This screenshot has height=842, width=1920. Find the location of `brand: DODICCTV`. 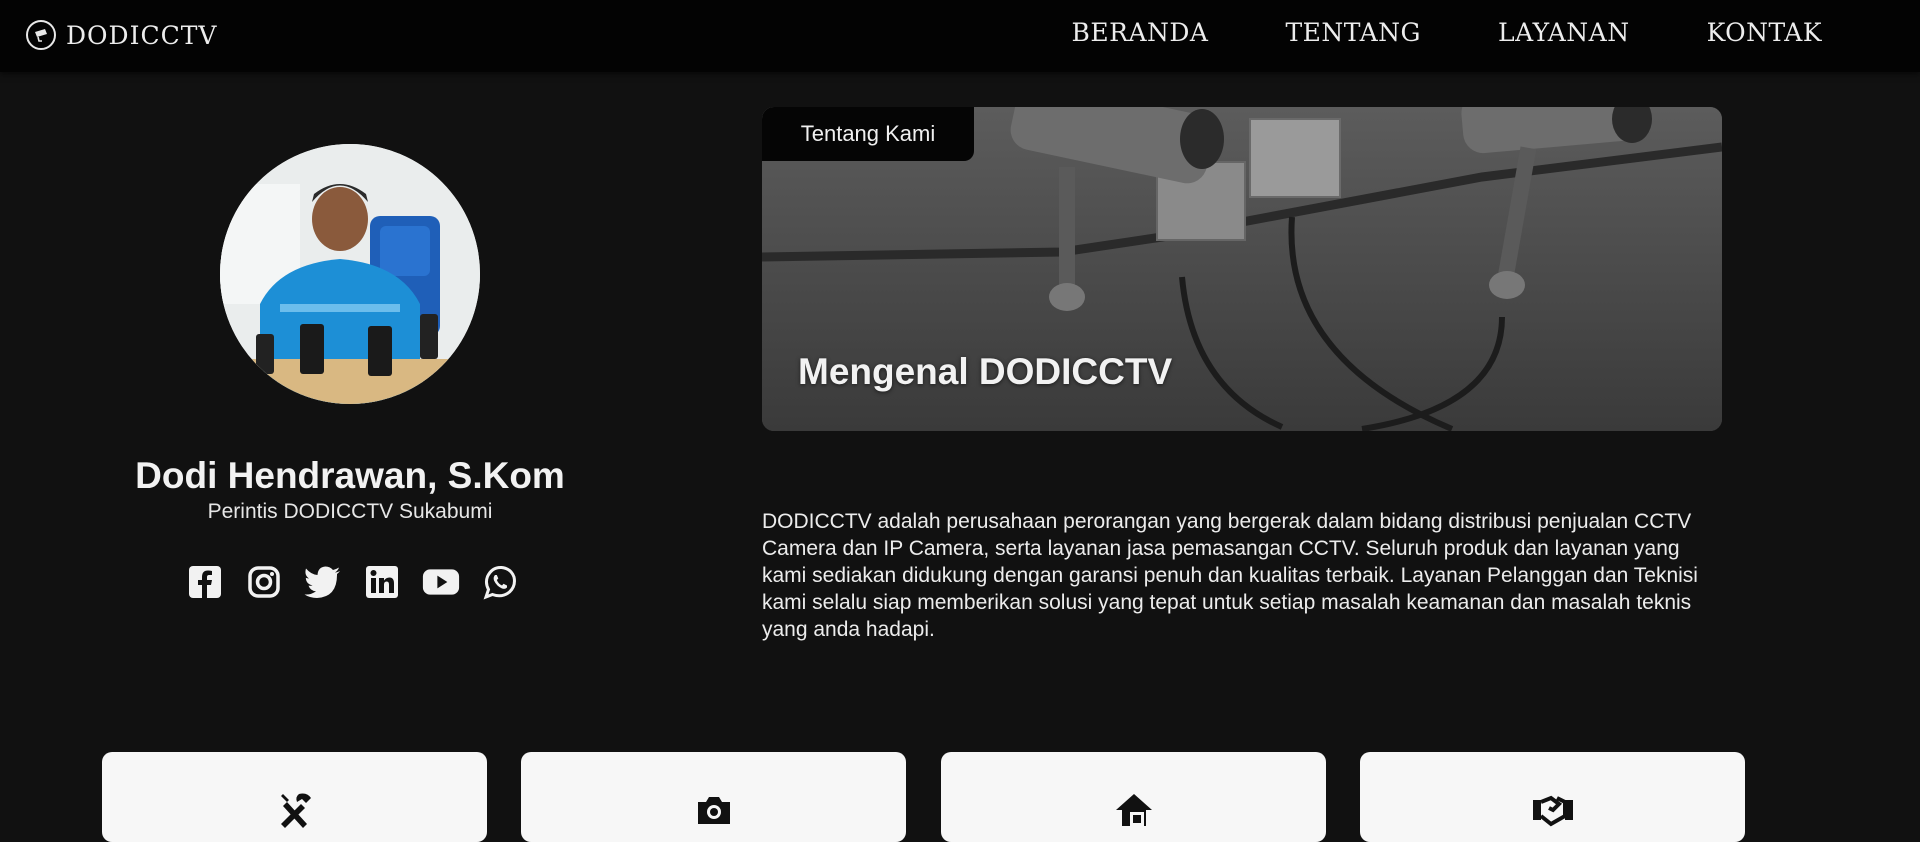

brand: DODICCTV is located at coordinates (121, 35).